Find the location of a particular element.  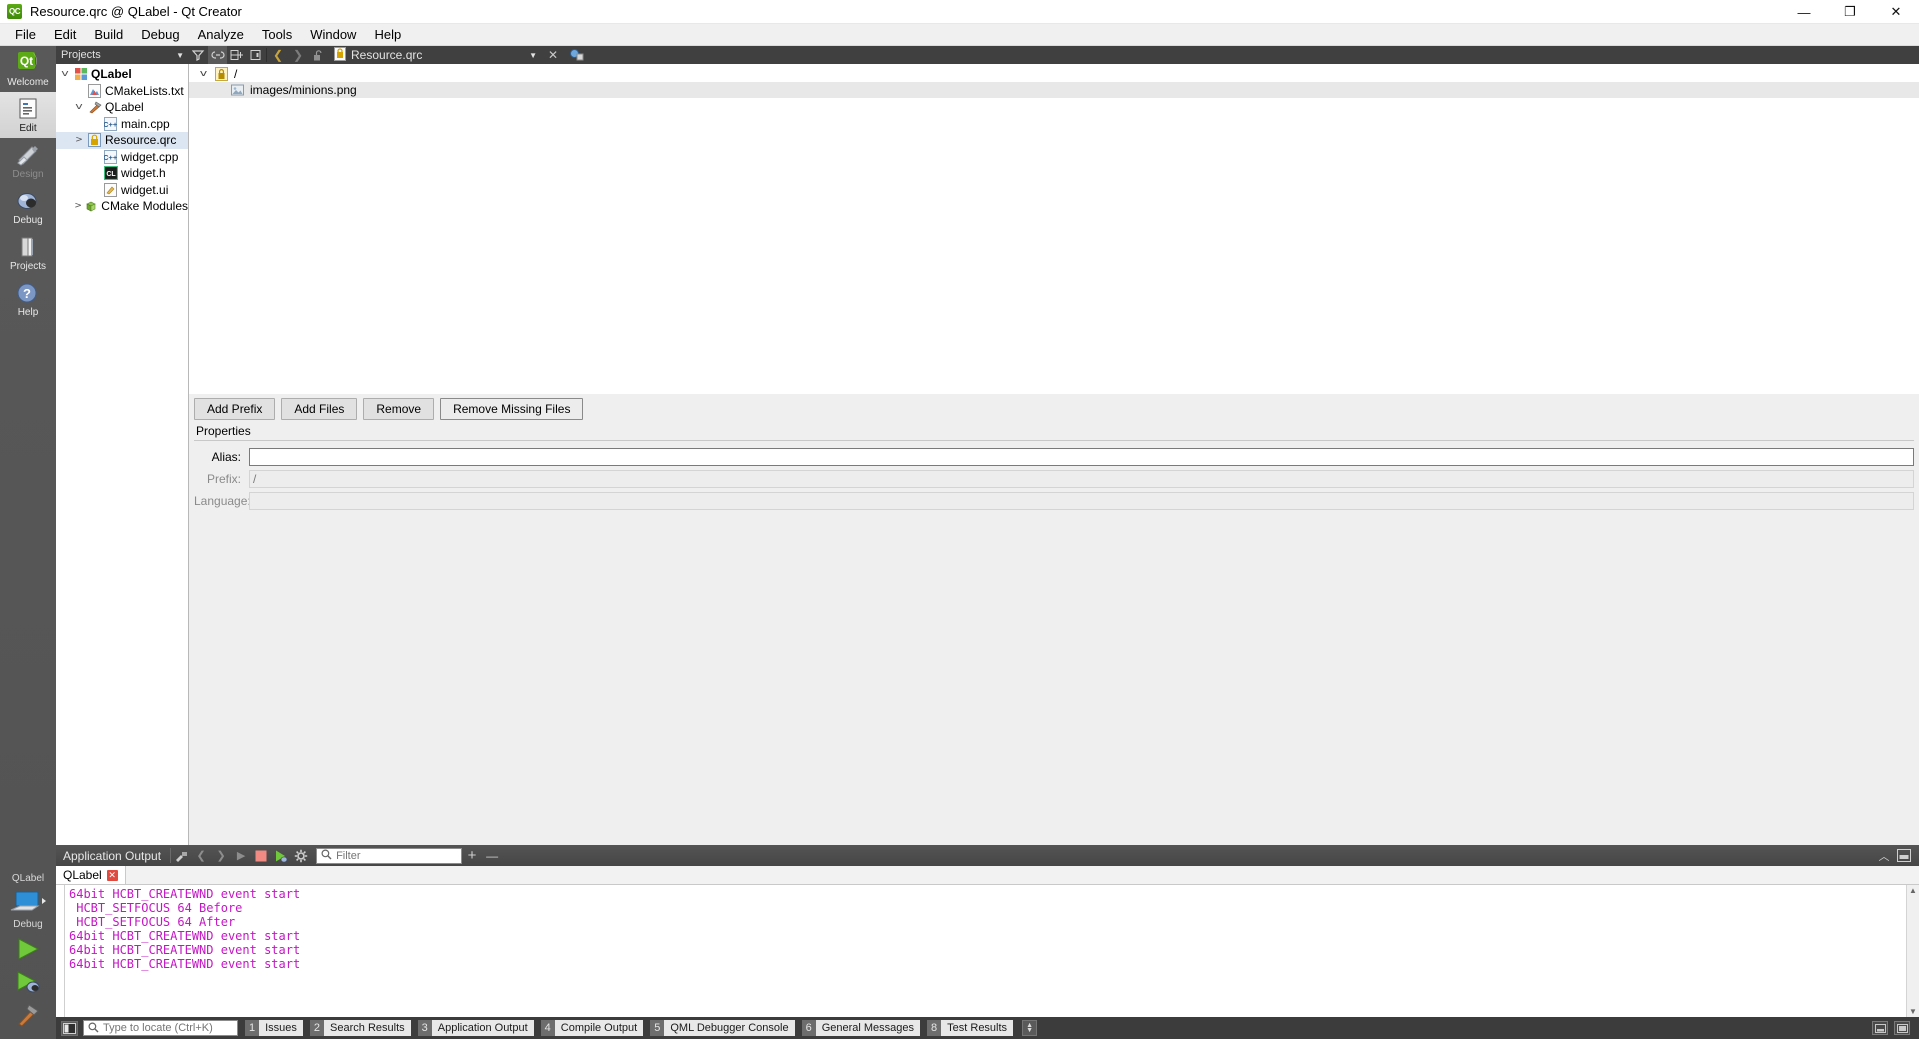

navigate-forward-button: ❯ is located at coordinates (298, 55).